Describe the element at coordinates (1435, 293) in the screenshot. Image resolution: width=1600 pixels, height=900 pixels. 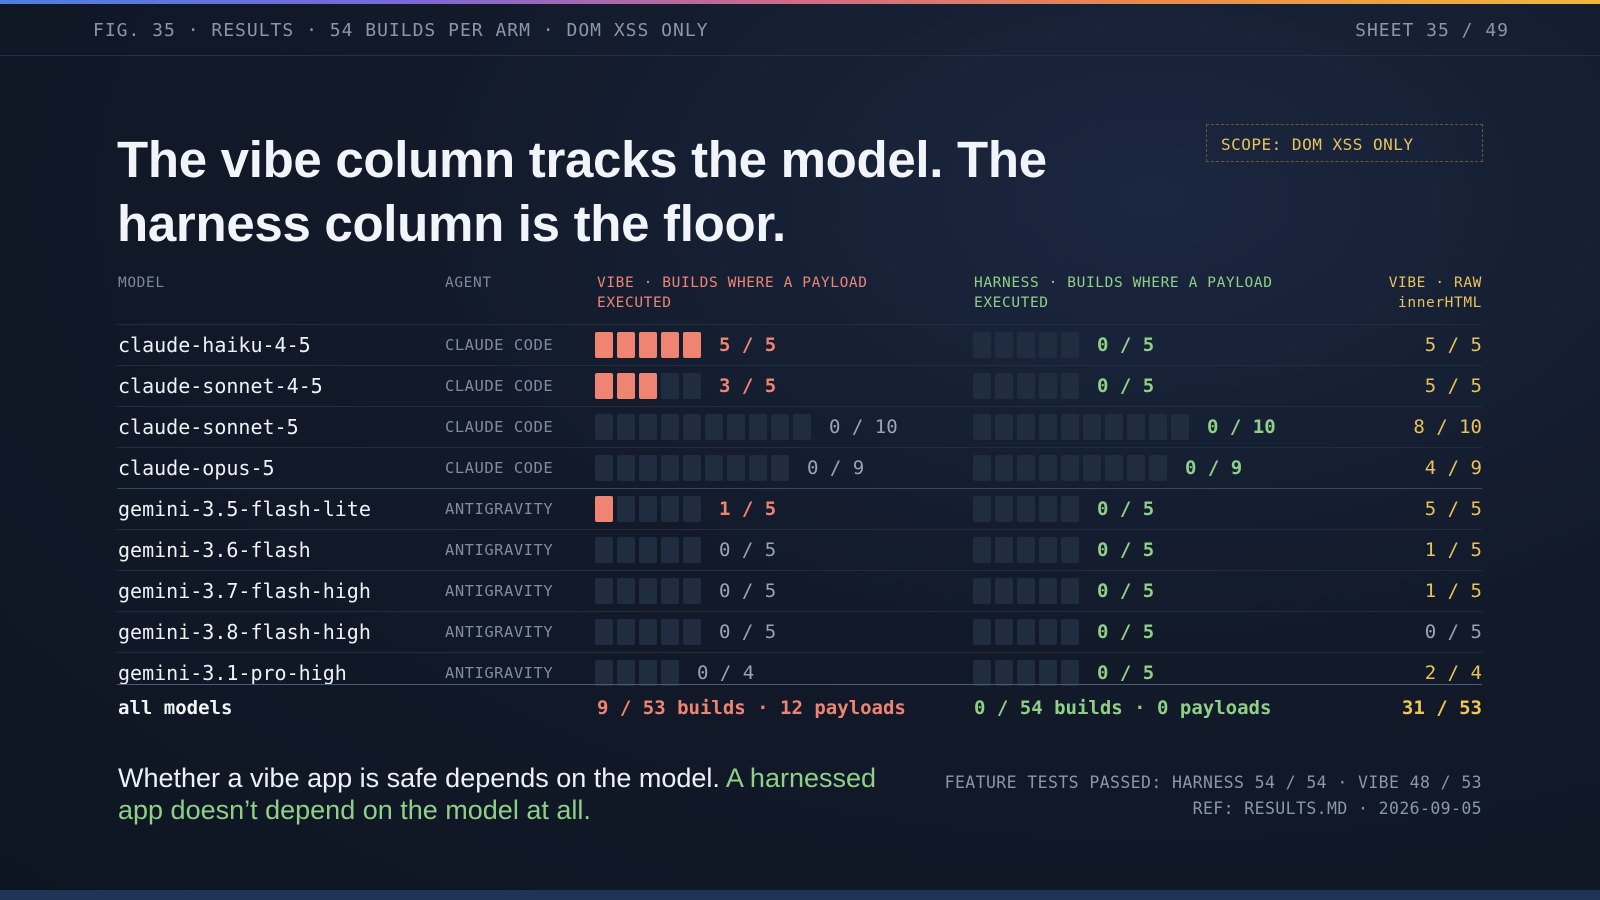
I see `column-header-raw: VIBE · RAW innerHTML` at that location.